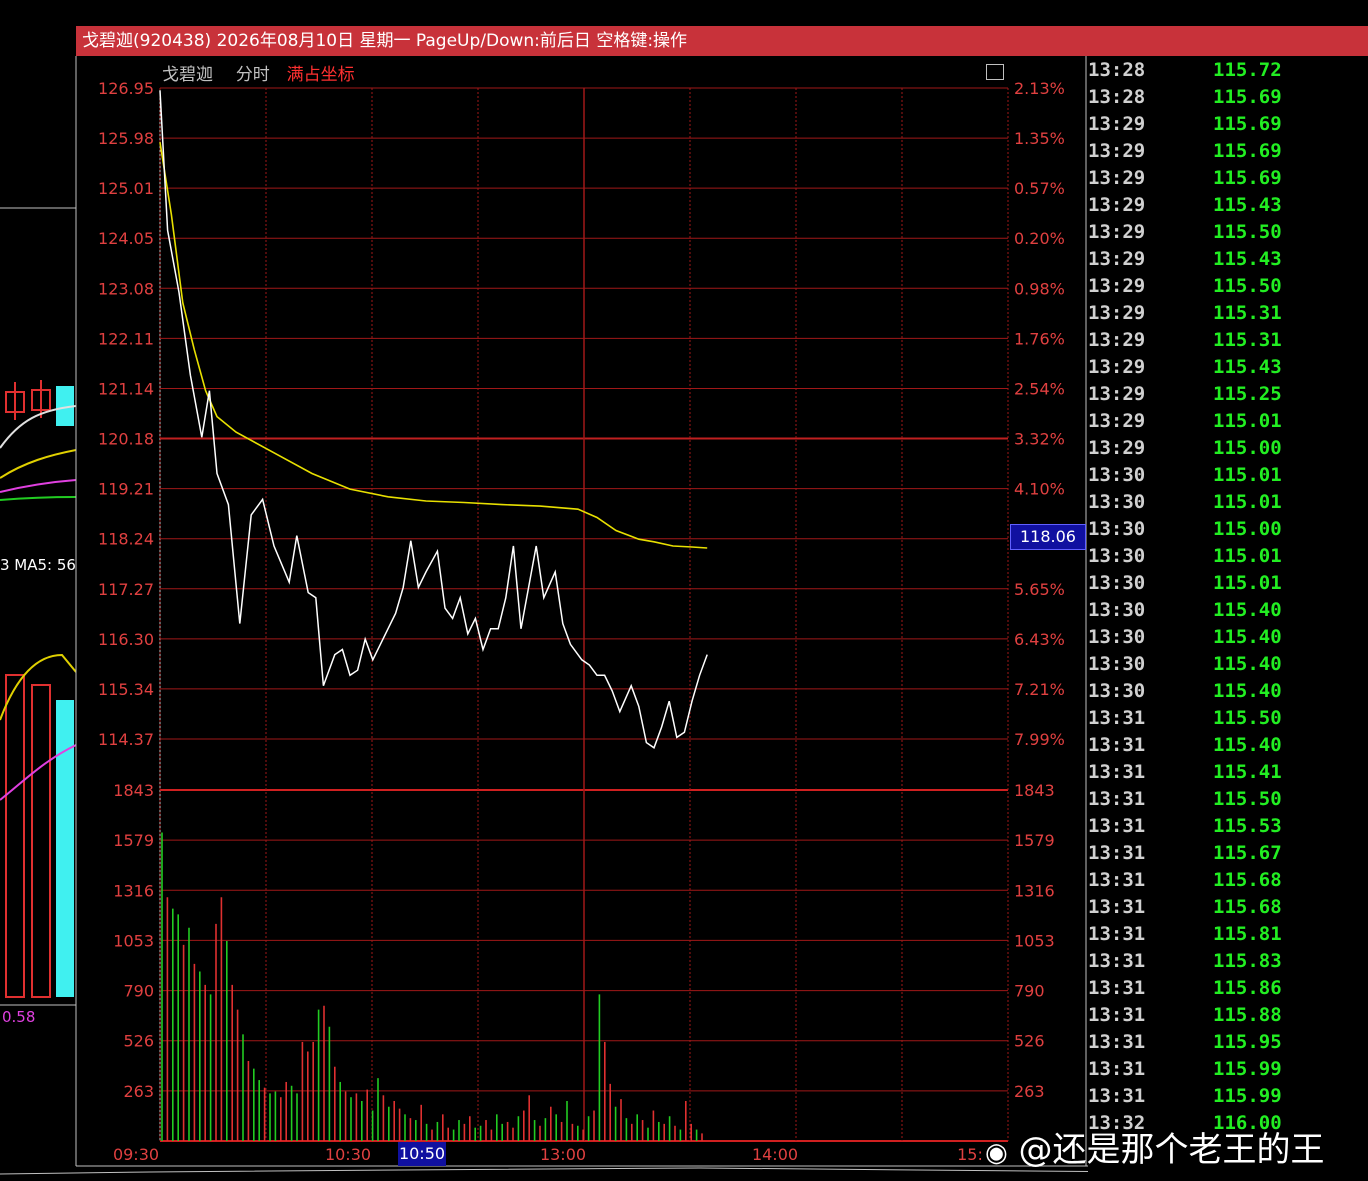 The height and width of the screenshot is (1181, 1368). Describe the element at coordinates (1039, 639) in the screenshot. I see `pct-tick-label: 6.43%` at that location.